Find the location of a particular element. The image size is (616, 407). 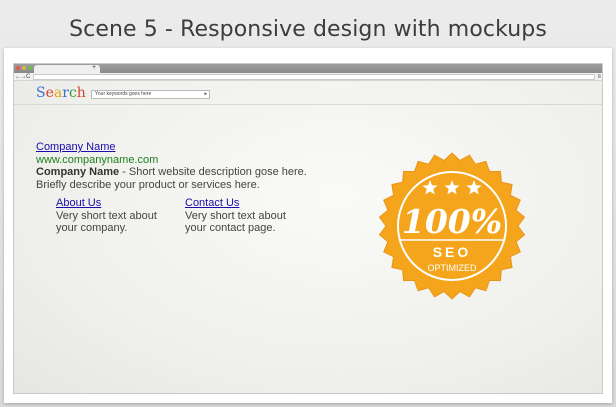

browser-tab is located at coordinates (67, 69).